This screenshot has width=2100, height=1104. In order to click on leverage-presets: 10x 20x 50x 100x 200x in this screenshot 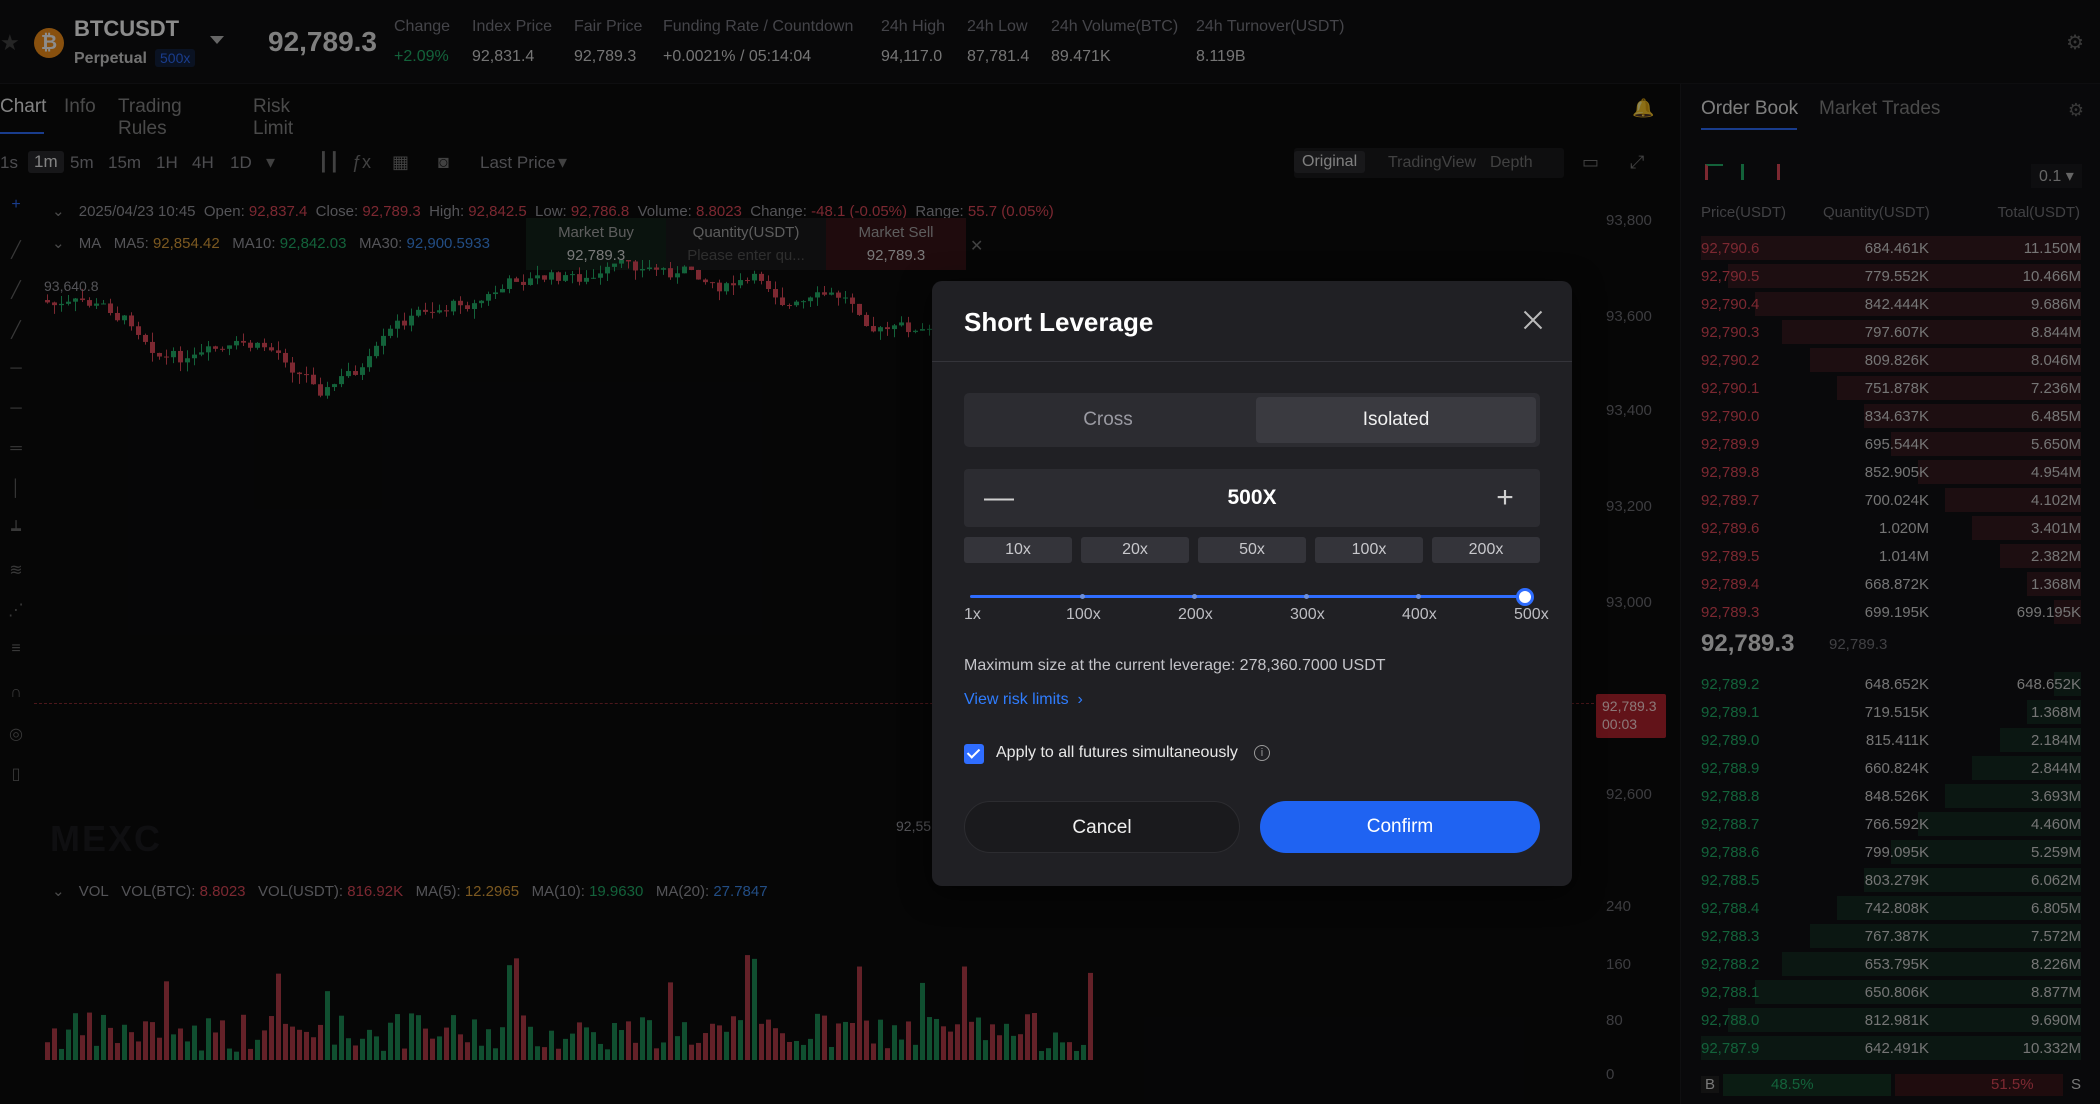, I will do `click(1252, 550)`.